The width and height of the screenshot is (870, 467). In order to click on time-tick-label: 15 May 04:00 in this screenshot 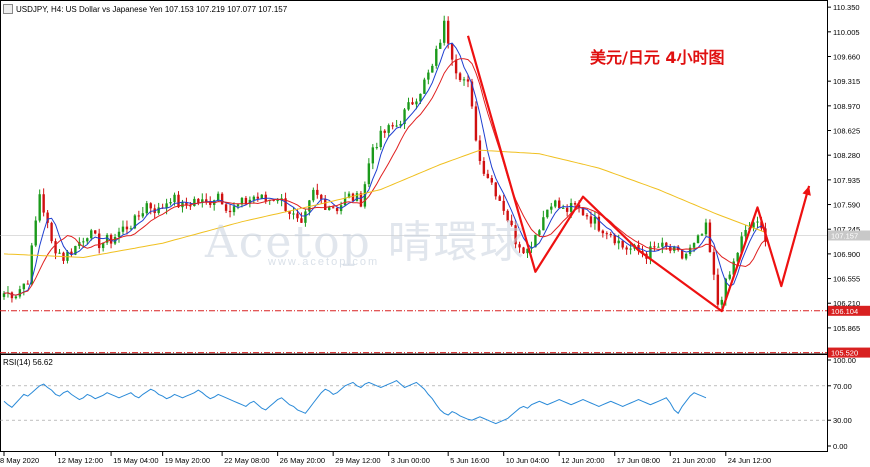, I will do `click(135, 460)`.